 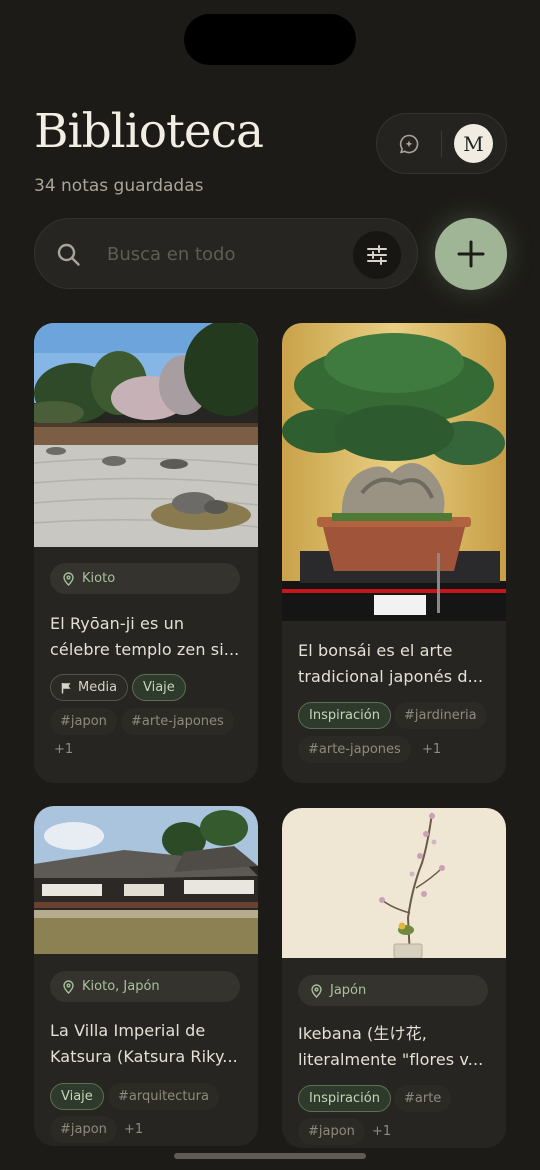 I want to click on notes-count: 34 notas guardadas, so click(x=119, y=186).